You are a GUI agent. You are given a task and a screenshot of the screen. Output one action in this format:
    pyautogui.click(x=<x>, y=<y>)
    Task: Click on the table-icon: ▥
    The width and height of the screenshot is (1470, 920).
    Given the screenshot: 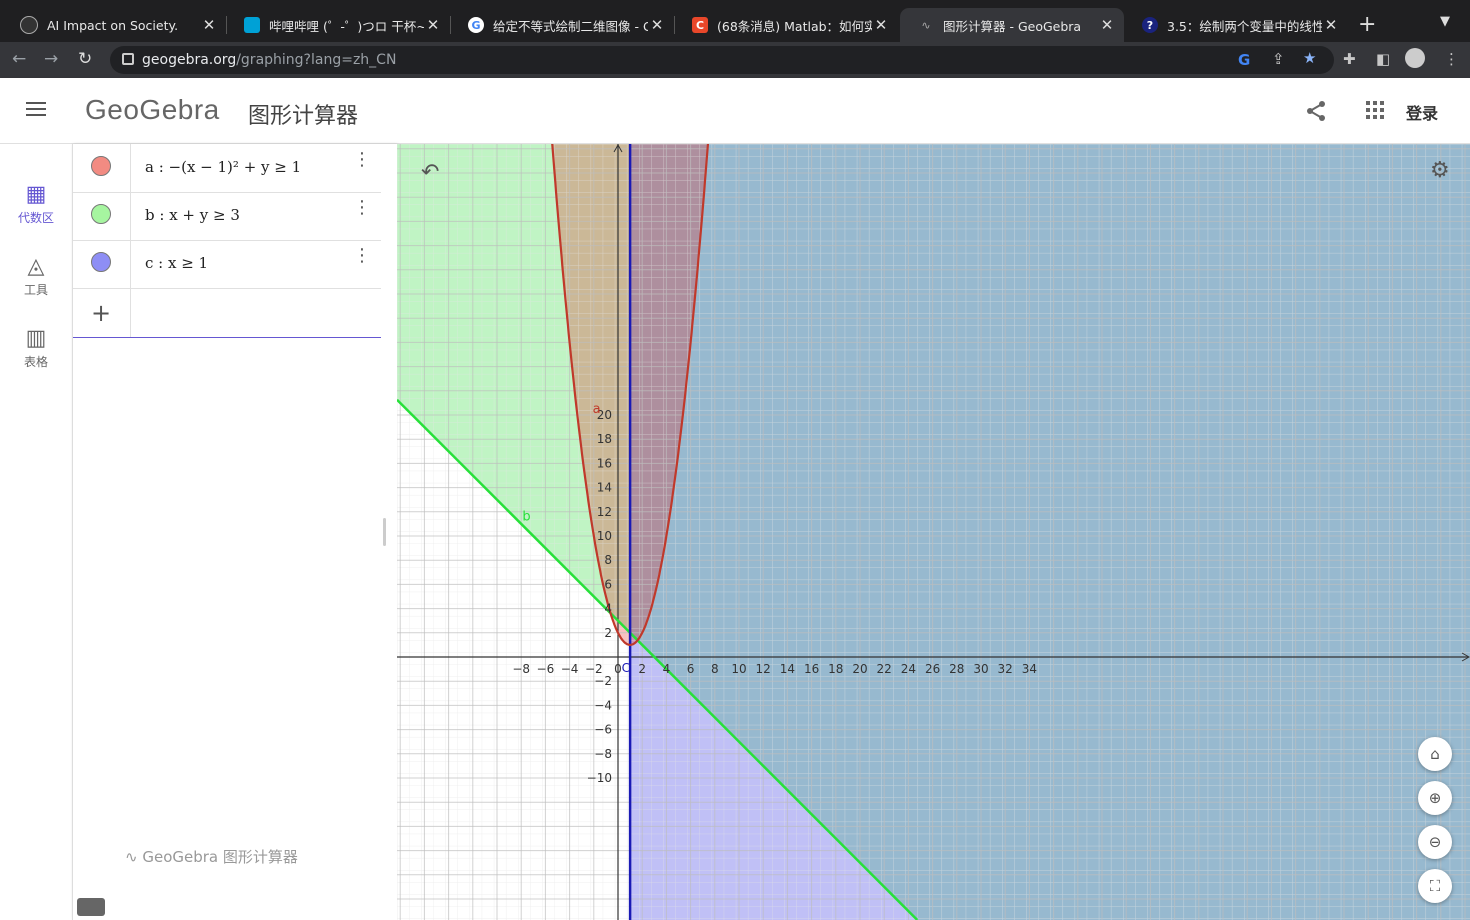 What is the action you would take?
    pyautogui.click(x=36, y=338)
    